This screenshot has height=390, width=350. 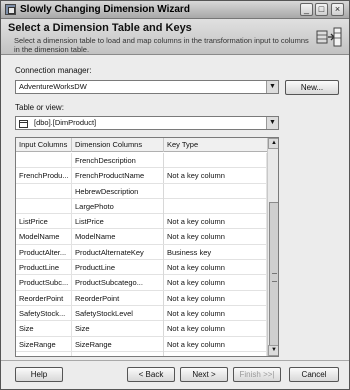 I want to click on table-row: LargePhoto, so click(x=141, y=206).